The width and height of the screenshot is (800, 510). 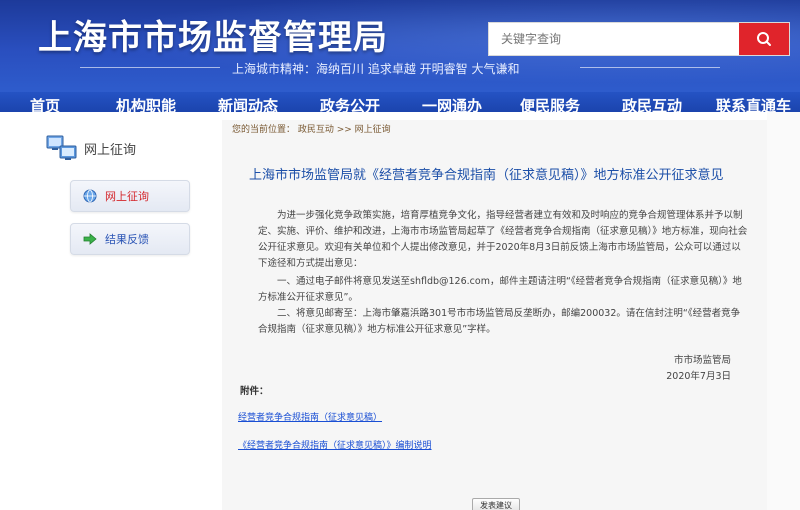 I want to click on green-arrow-icon, so click(x=90, y=239).